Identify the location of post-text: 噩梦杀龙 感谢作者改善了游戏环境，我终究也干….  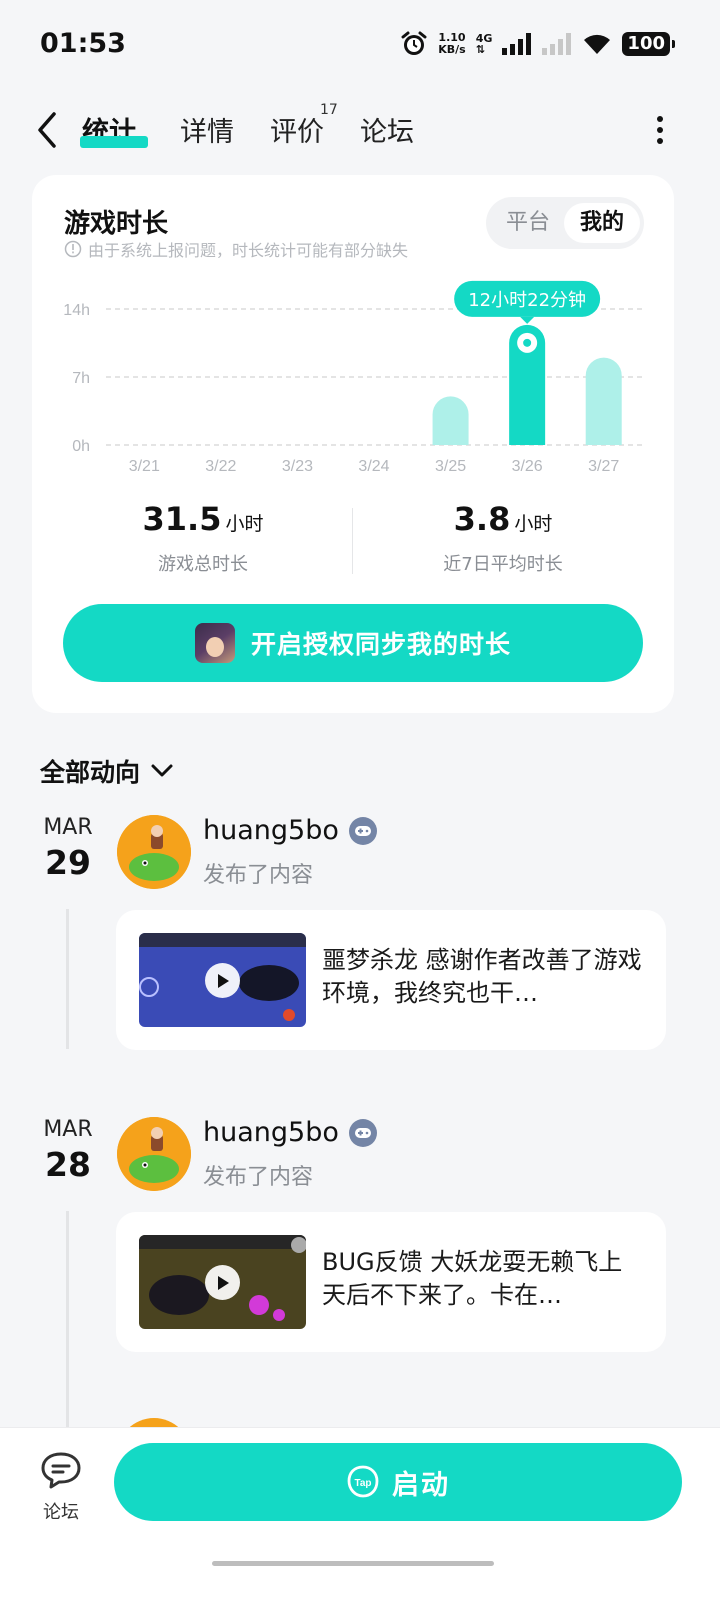
(482, 976).